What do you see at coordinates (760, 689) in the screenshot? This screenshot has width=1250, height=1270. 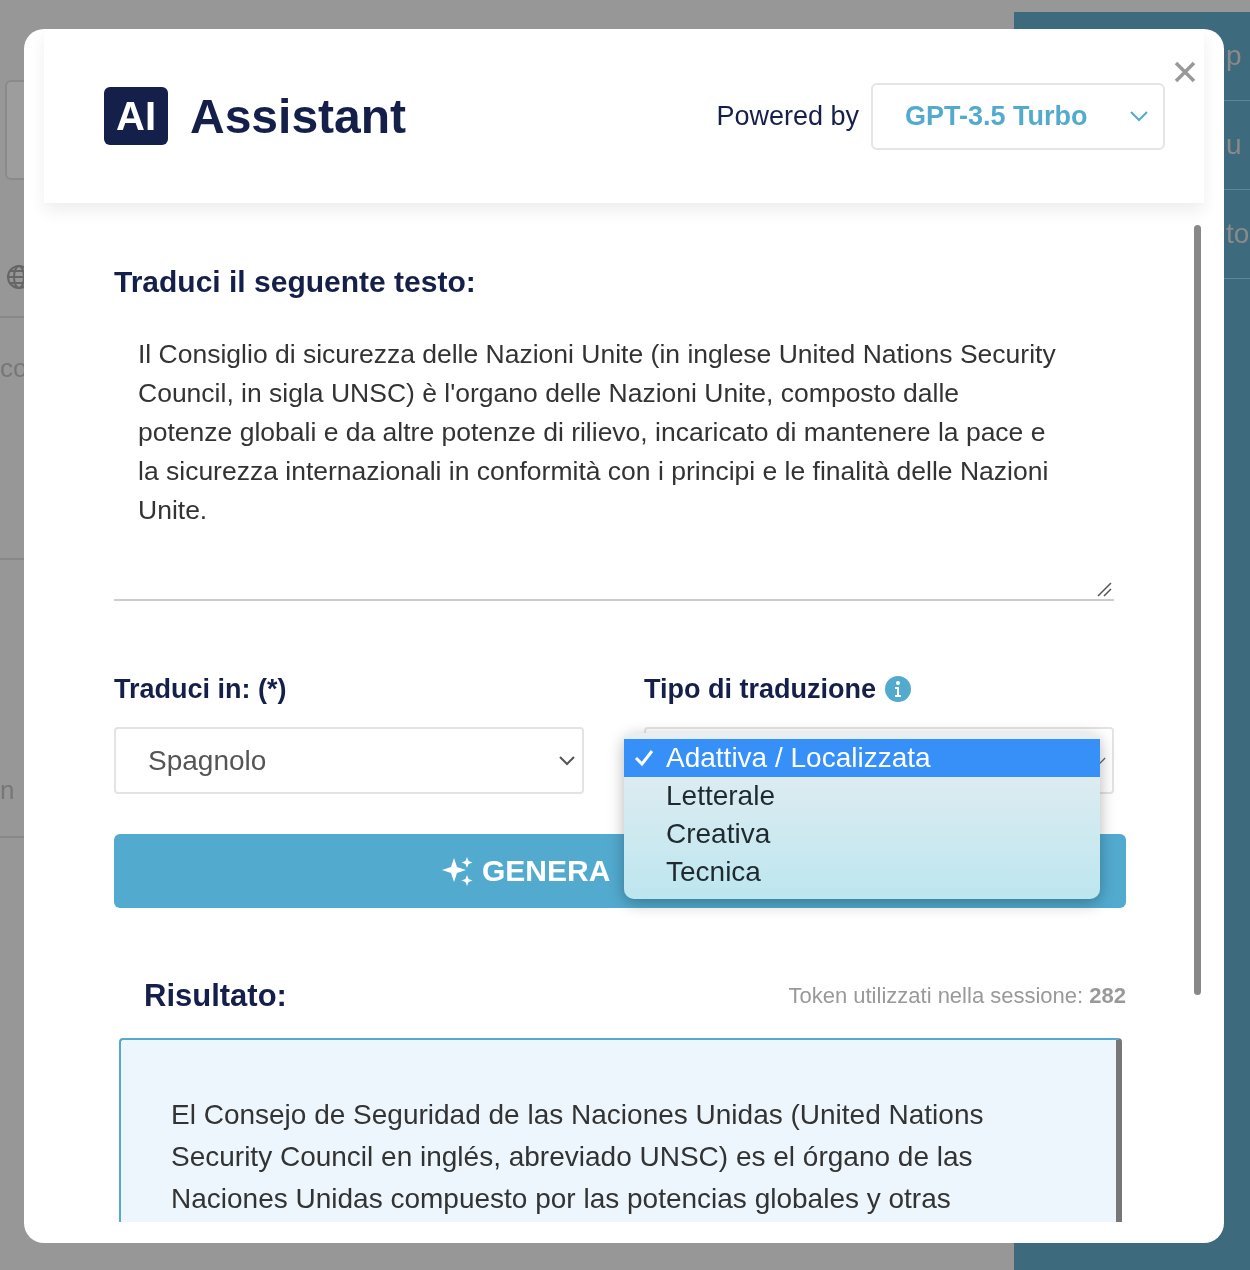 I see `translation-type-label: Tipo di traduzione` at bounding box center [760, 689].